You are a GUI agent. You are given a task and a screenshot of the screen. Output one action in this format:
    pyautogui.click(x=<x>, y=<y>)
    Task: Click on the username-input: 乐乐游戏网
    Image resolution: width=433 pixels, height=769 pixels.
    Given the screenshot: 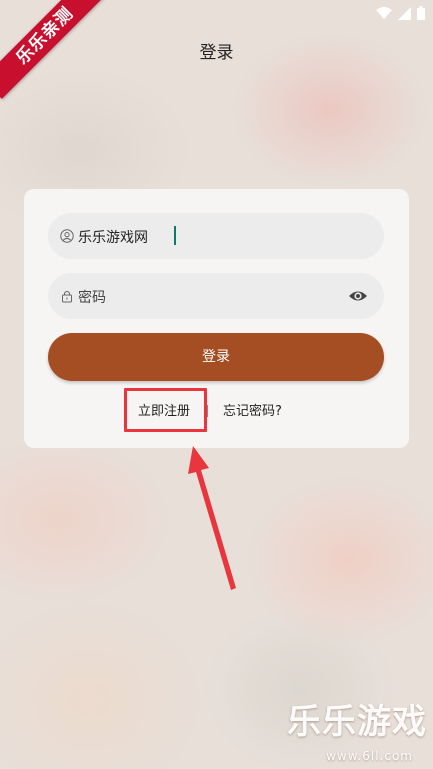 What is the action you would take?
    pyautogui.click(x=113, y=237)
    